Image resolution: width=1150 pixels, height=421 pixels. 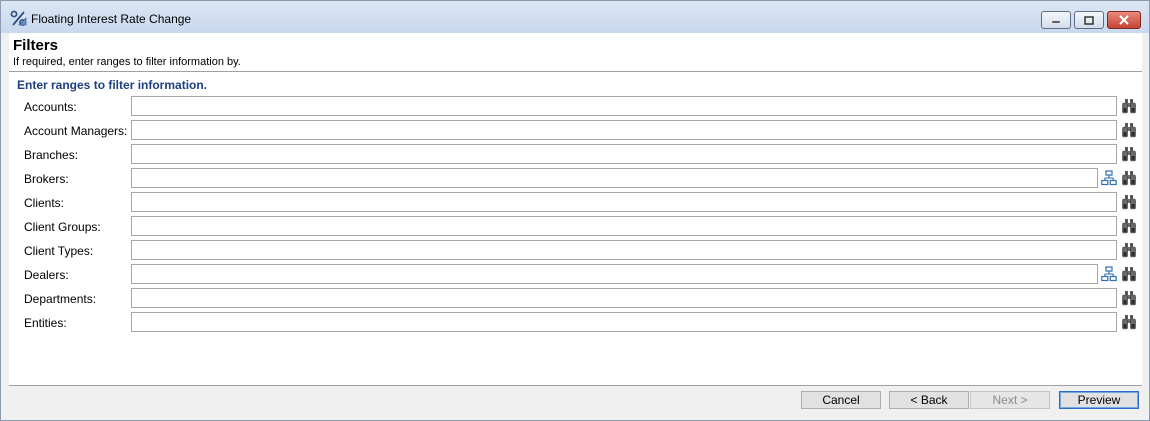 What do you see at coordinates (624, 226) in the screenshot?
I see `client-groups-input` at bounding box center [624, 226].